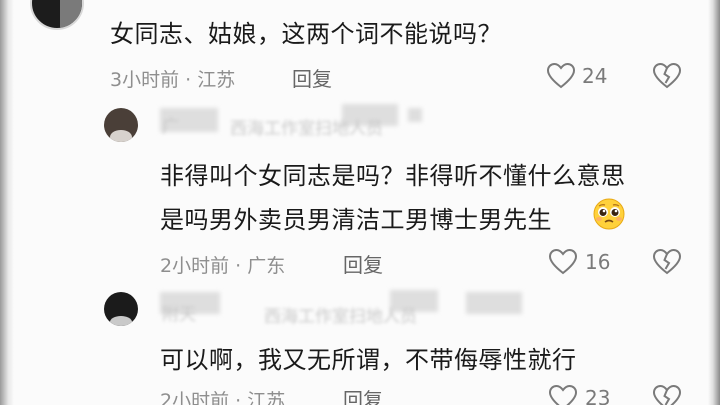 The width and height of the screenshot is (720, 405). I want to click on like-count: 16, so click(598, 262).